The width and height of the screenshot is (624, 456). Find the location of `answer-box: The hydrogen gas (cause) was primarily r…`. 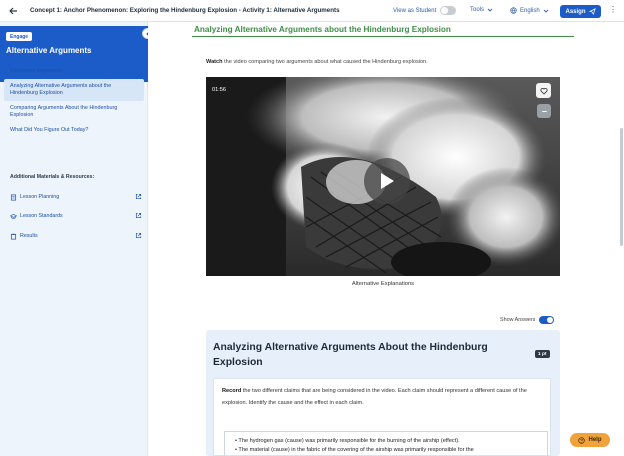

answer-box: The hydrogen gas (cause) was primarily r… is located at coordinates (386, 443).